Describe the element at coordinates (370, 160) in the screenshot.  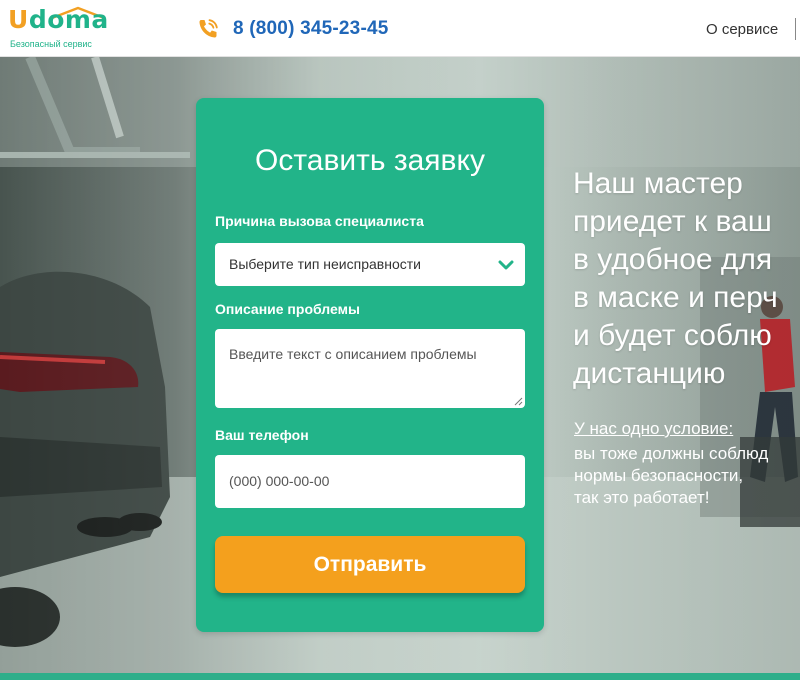
I see `form-title: Оставить заявку` at that location.